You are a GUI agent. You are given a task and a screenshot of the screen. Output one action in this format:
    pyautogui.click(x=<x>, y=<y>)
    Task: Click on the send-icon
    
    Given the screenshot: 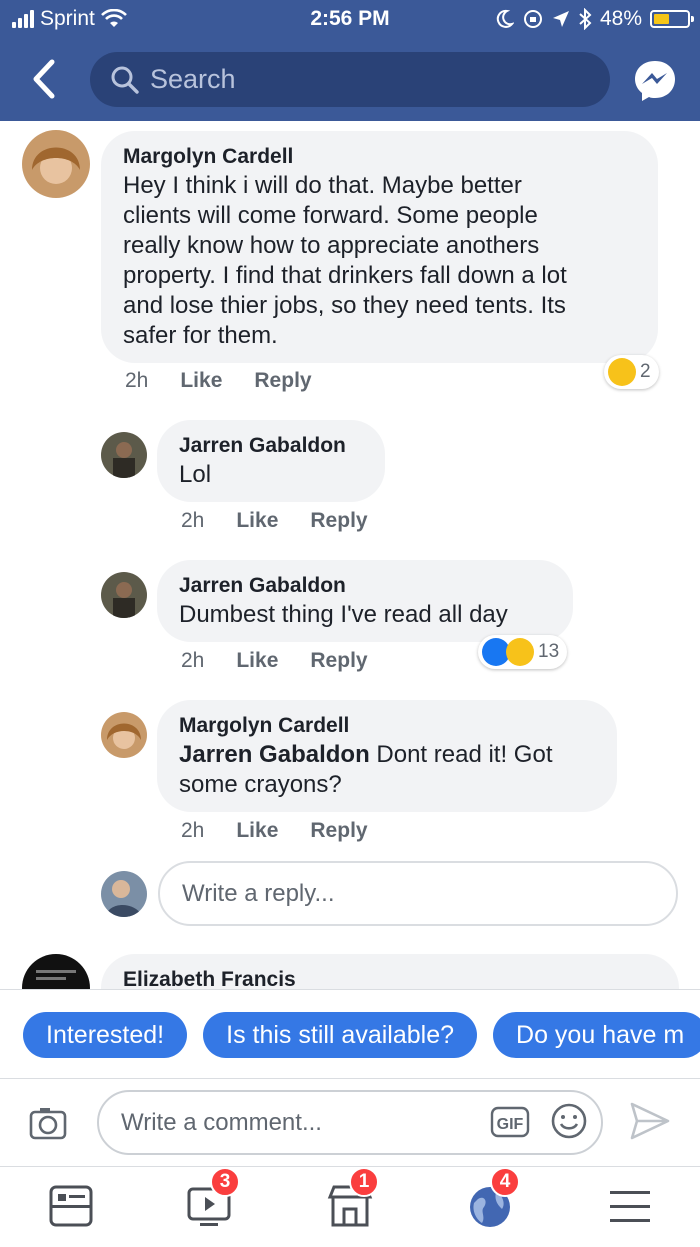 What is the action you would take?
    pyautogui.click(x=650, y=1121)
    